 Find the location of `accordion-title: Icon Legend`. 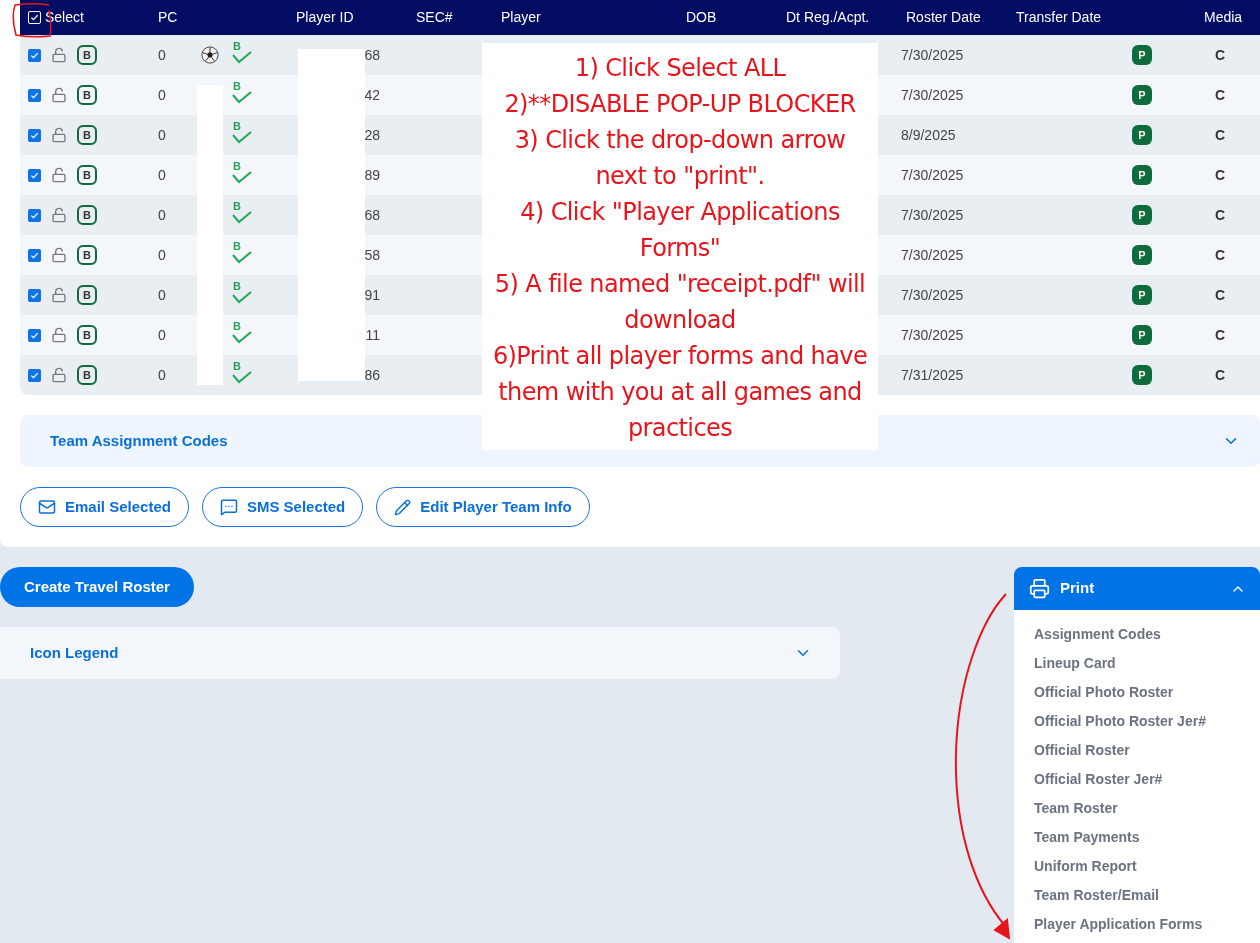

accordion-title: Icon Legend is located at coordinates (74, 652).